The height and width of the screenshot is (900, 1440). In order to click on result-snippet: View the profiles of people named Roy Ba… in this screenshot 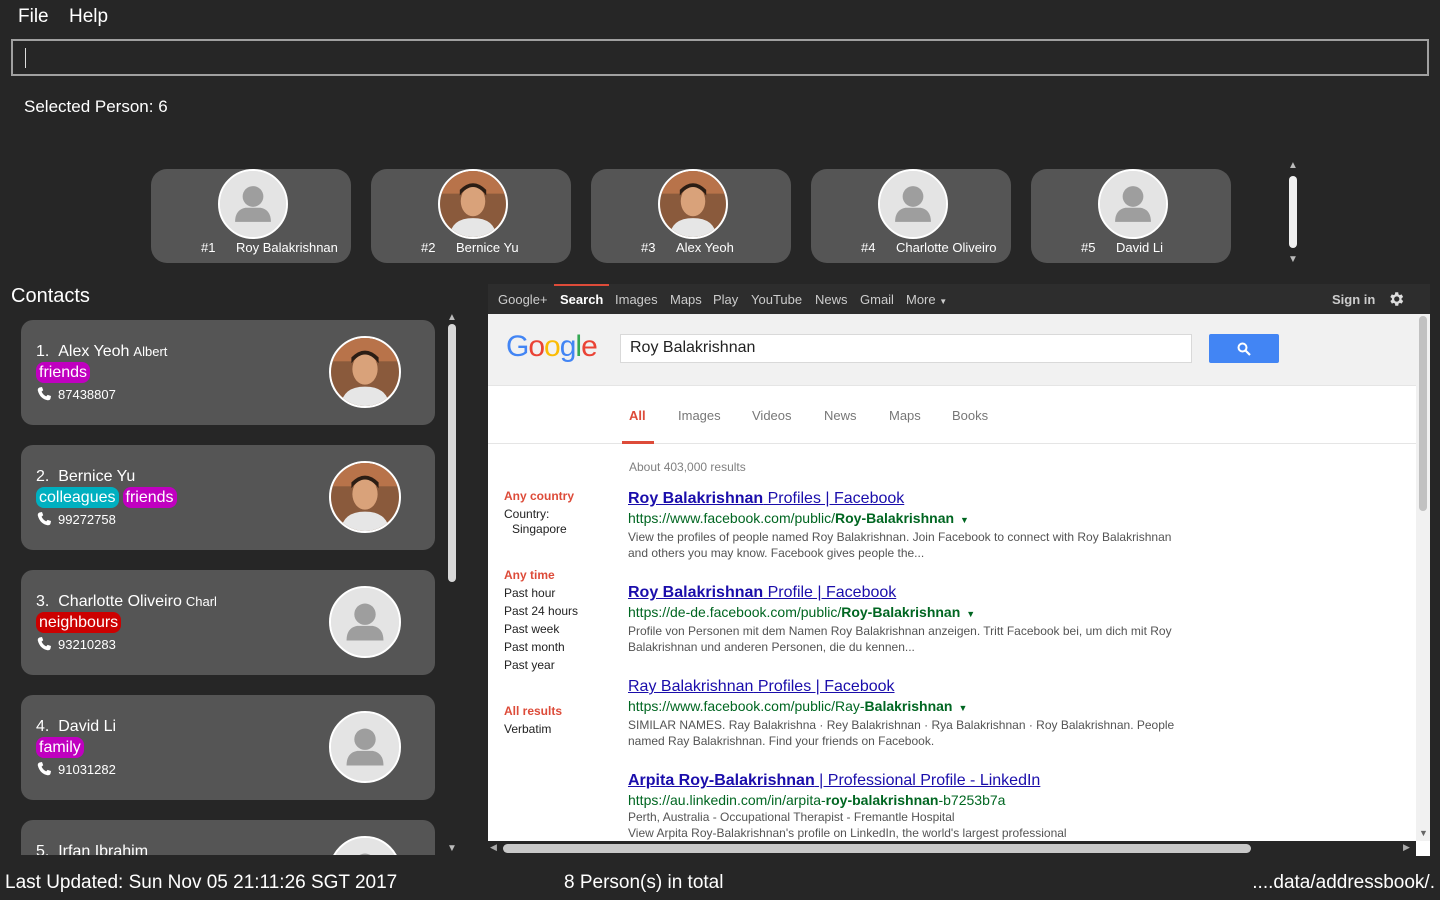, I will do `click(900, 545)`.